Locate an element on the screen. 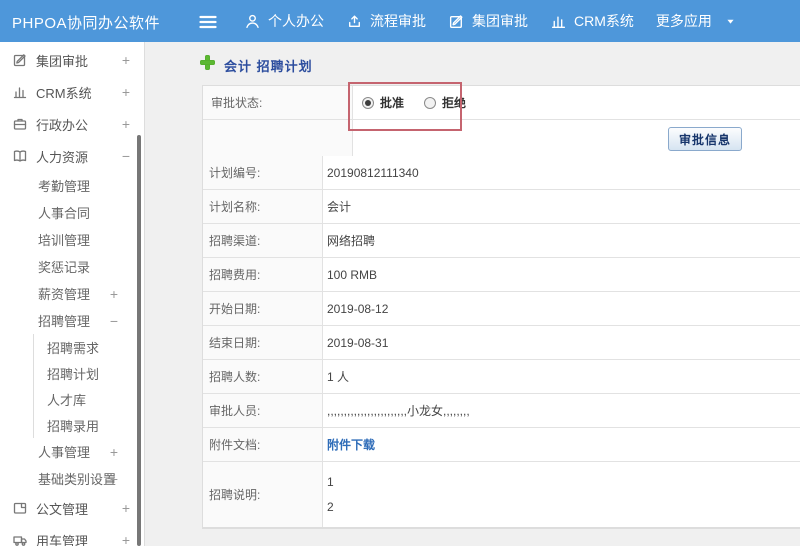 The width and height of the screenshot is (800, 546). menu-icon is located at coordinates (208, 21).